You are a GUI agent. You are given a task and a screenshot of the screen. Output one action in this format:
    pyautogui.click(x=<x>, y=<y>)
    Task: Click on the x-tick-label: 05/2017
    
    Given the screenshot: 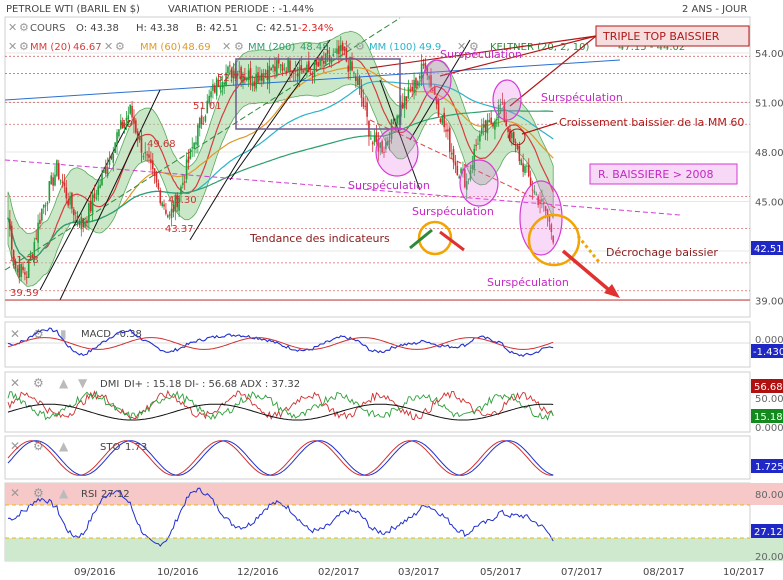 What is the action you would take?
    pyautogui.click(x=501, y=572)
    